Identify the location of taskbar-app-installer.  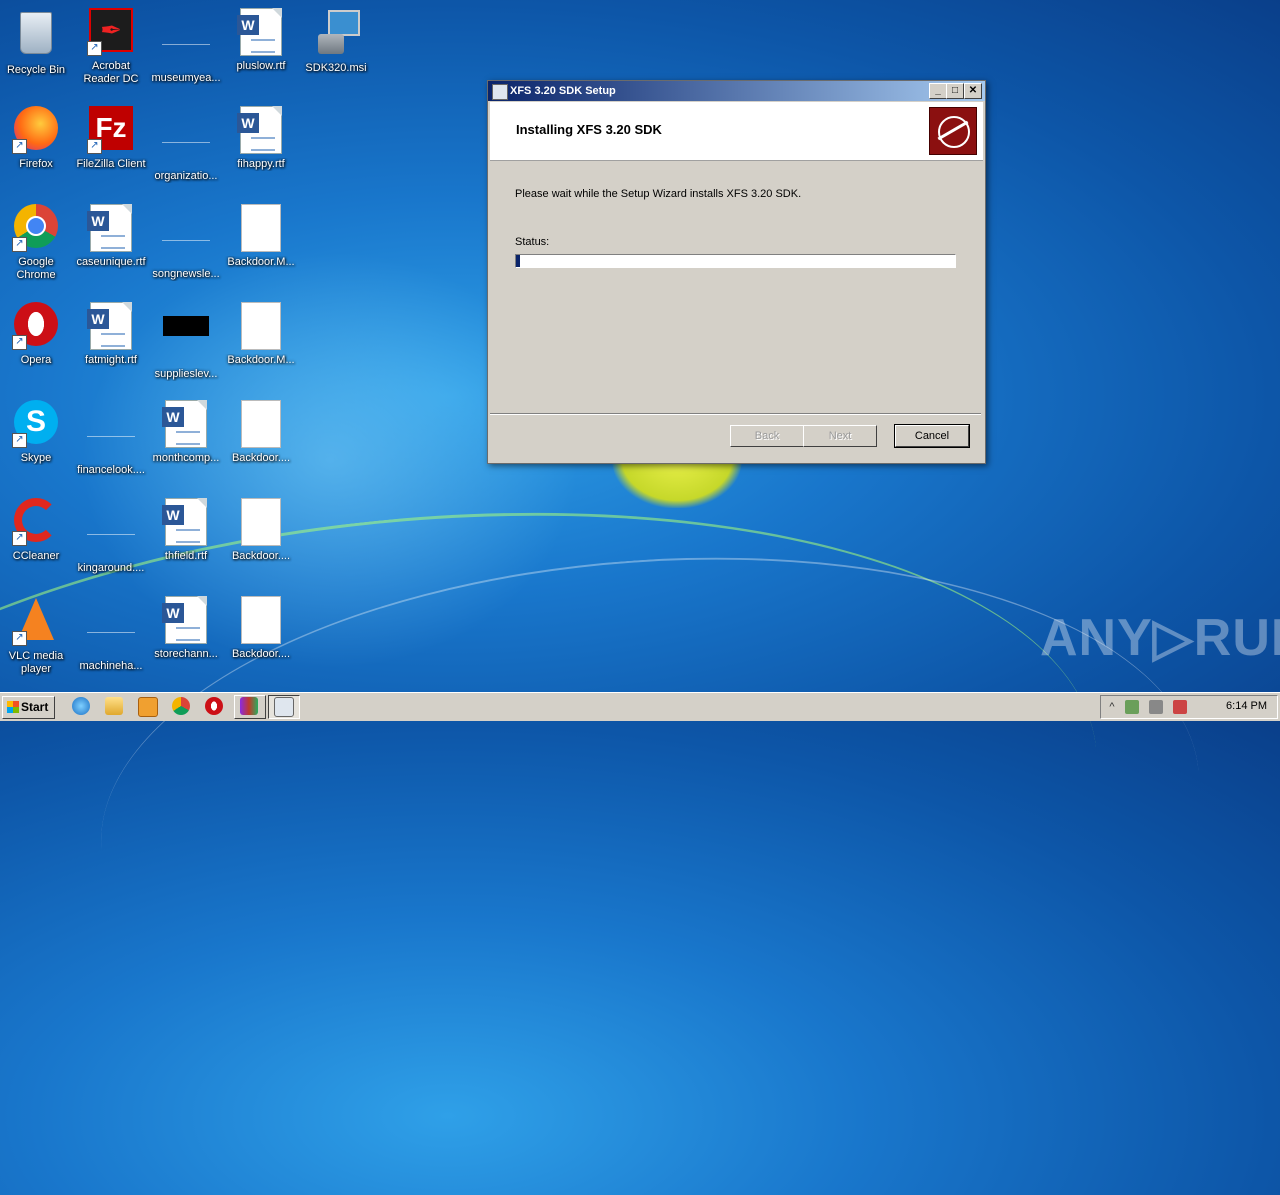
(284, 707).